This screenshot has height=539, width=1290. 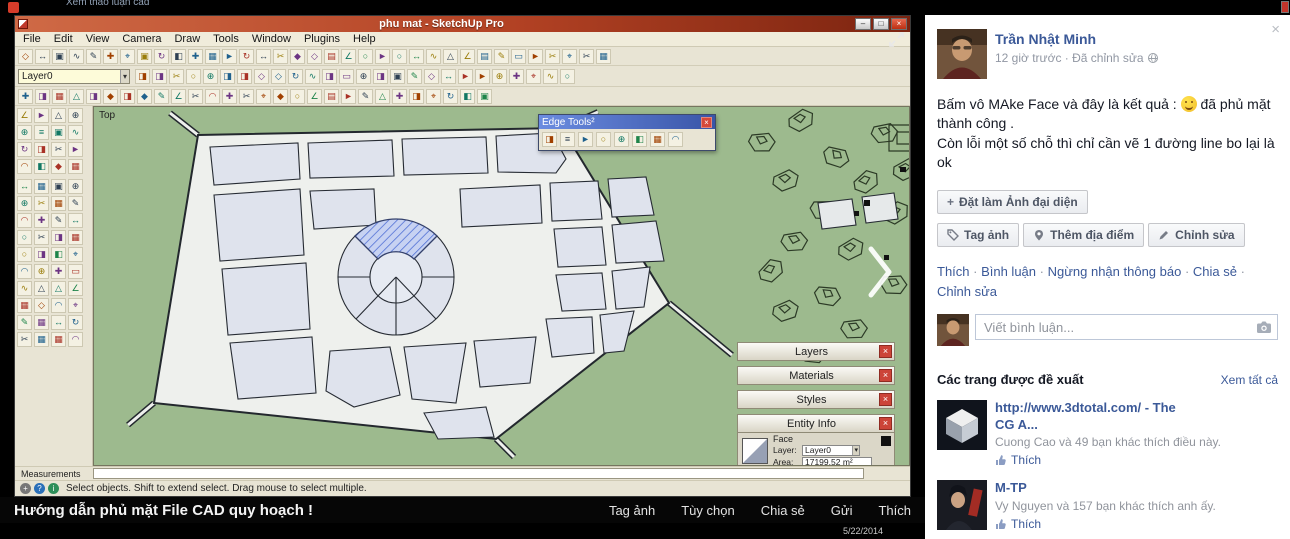 What do you see at coordinates (516, 76) in the screenshot?
I see `model-info-icon: ✚` at bounding box center [516, 76].